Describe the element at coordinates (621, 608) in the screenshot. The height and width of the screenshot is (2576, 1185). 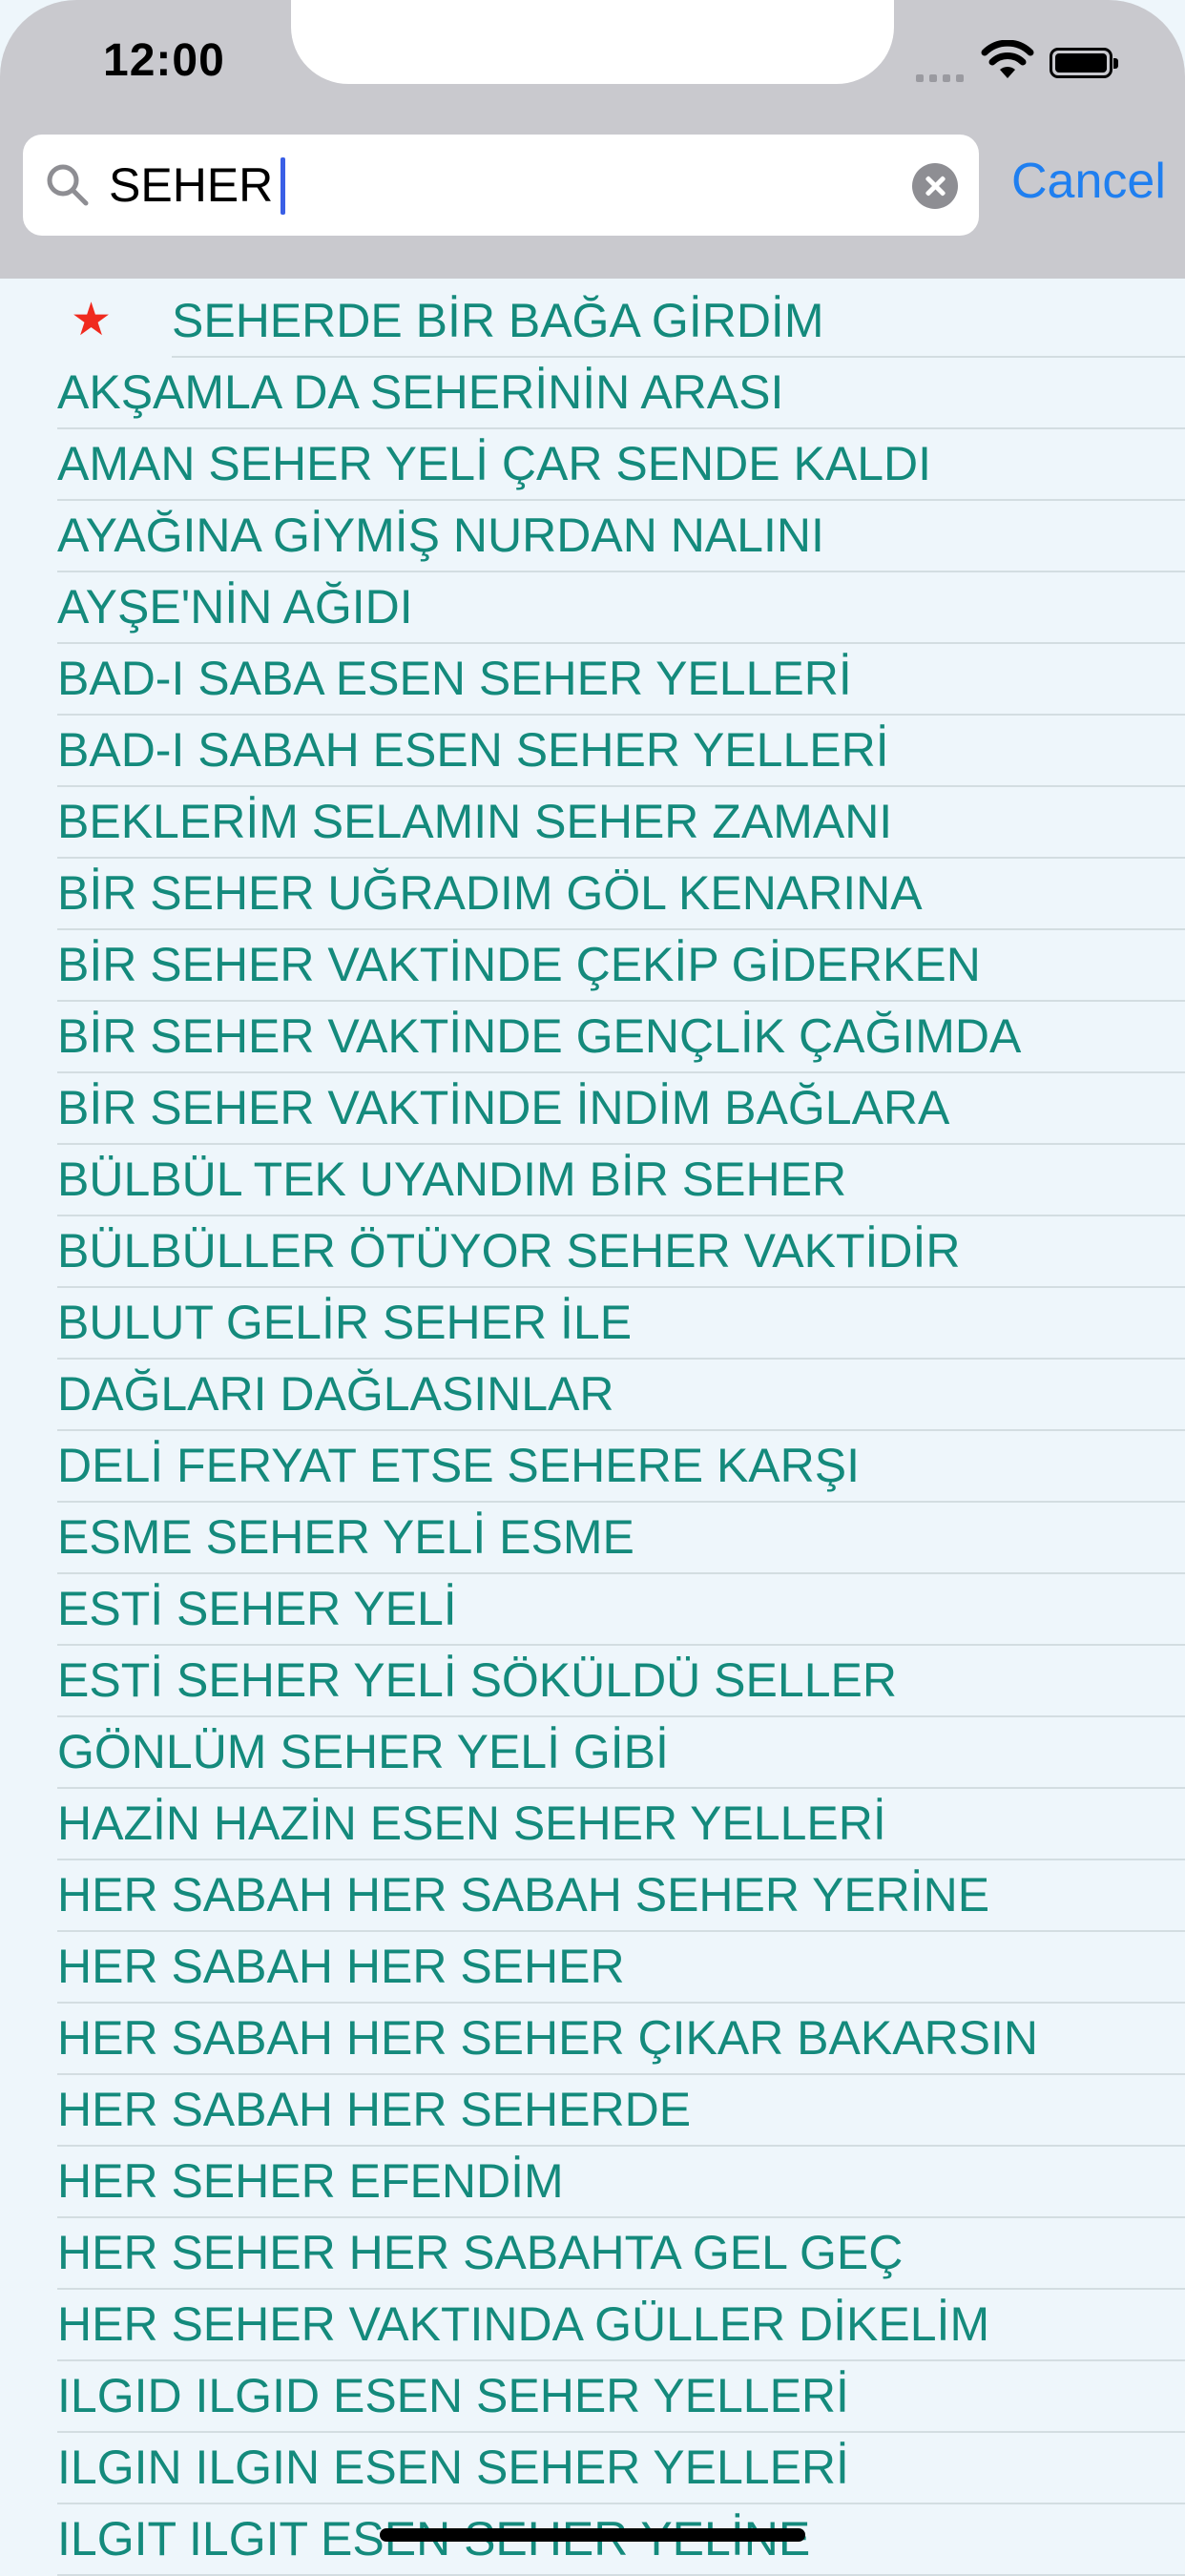
I see `list-item: AYŞE'NİN AĞIDI` at that location.